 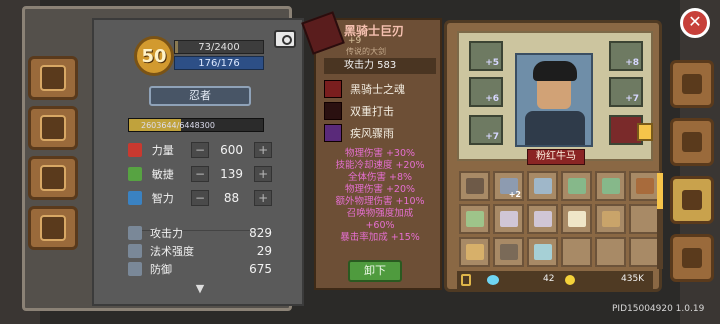 I want to click on gem-icon, so click(x=493, y=280).